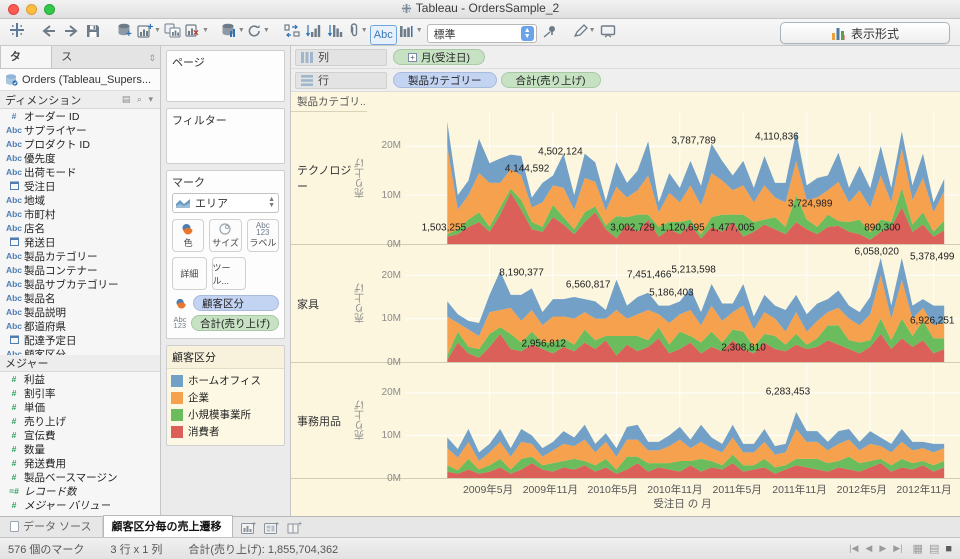 The height and width of the screenshot is (559, 960). I want to click on mark-button-label: ラベル, so click(263, 243).